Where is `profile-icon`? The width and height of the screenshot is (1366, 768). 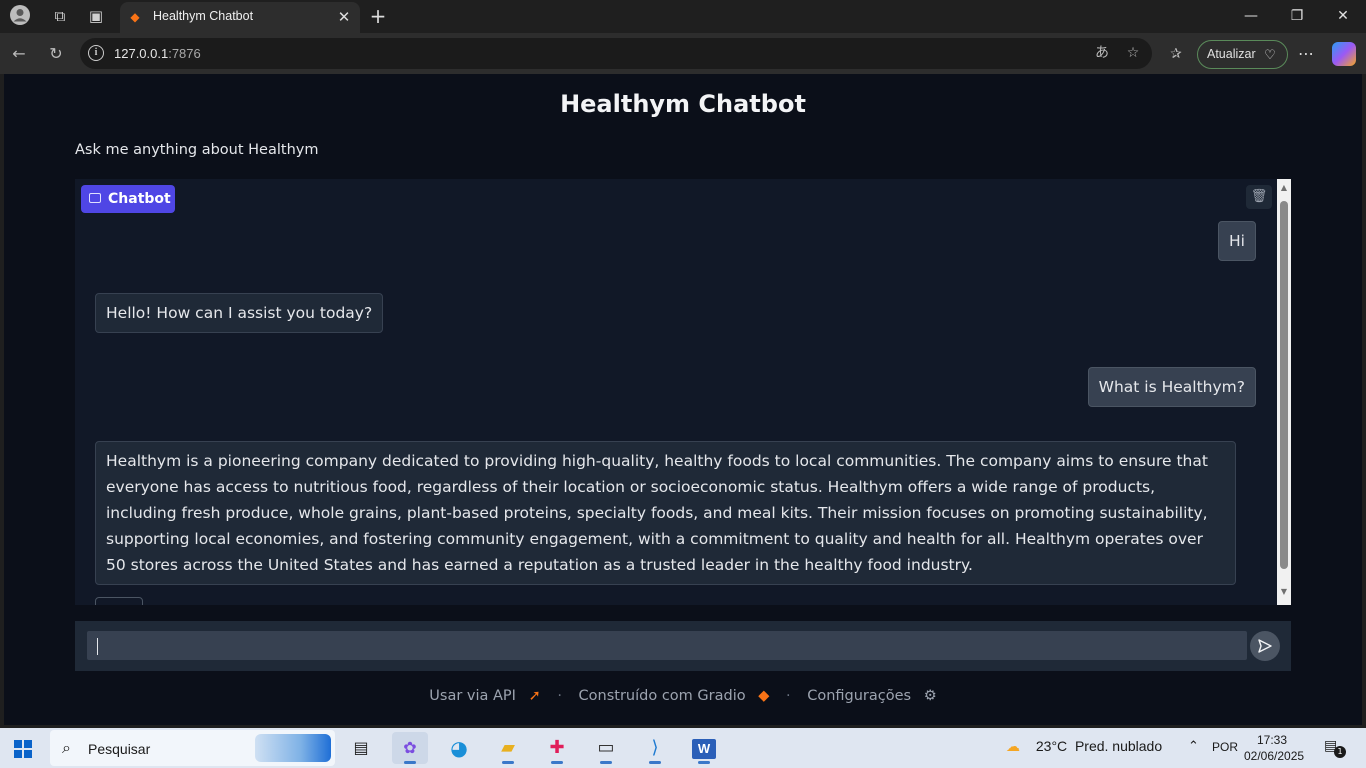
profile-icon is located at coordinates (20, 16).